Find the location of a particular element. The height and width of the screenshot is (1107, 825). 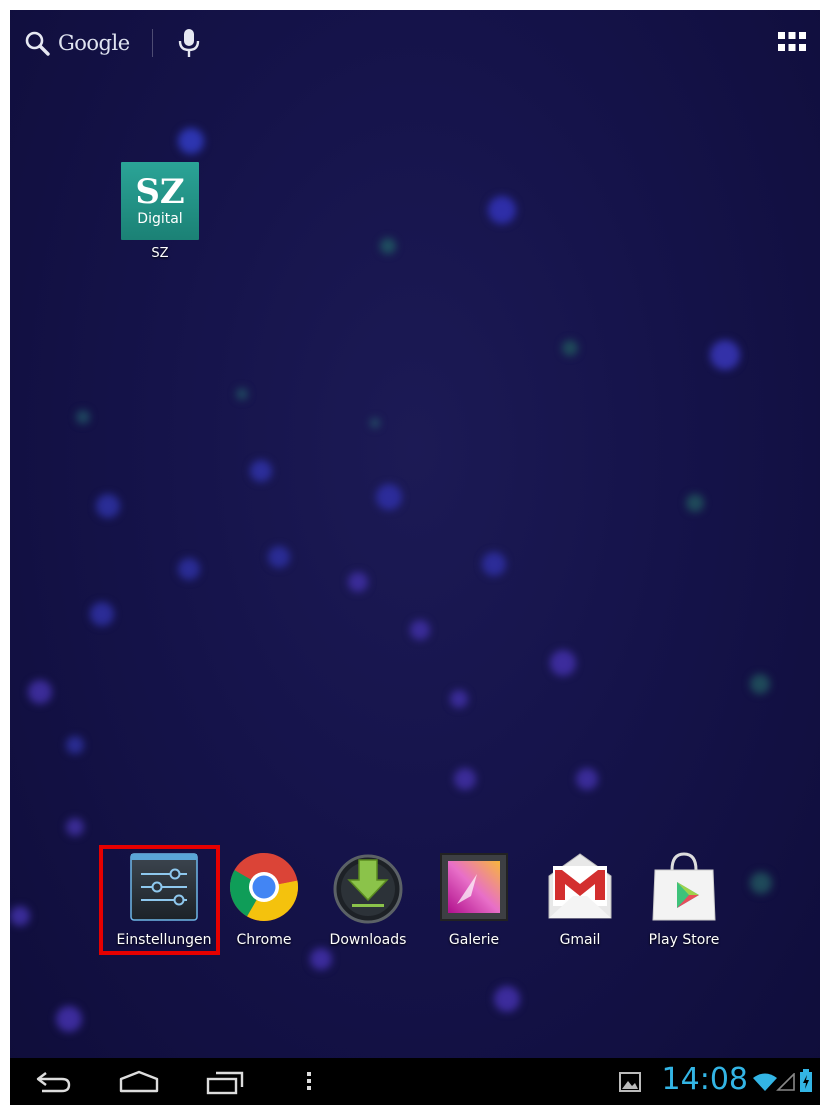

gallery-icon is located at coordinates (474, 887).